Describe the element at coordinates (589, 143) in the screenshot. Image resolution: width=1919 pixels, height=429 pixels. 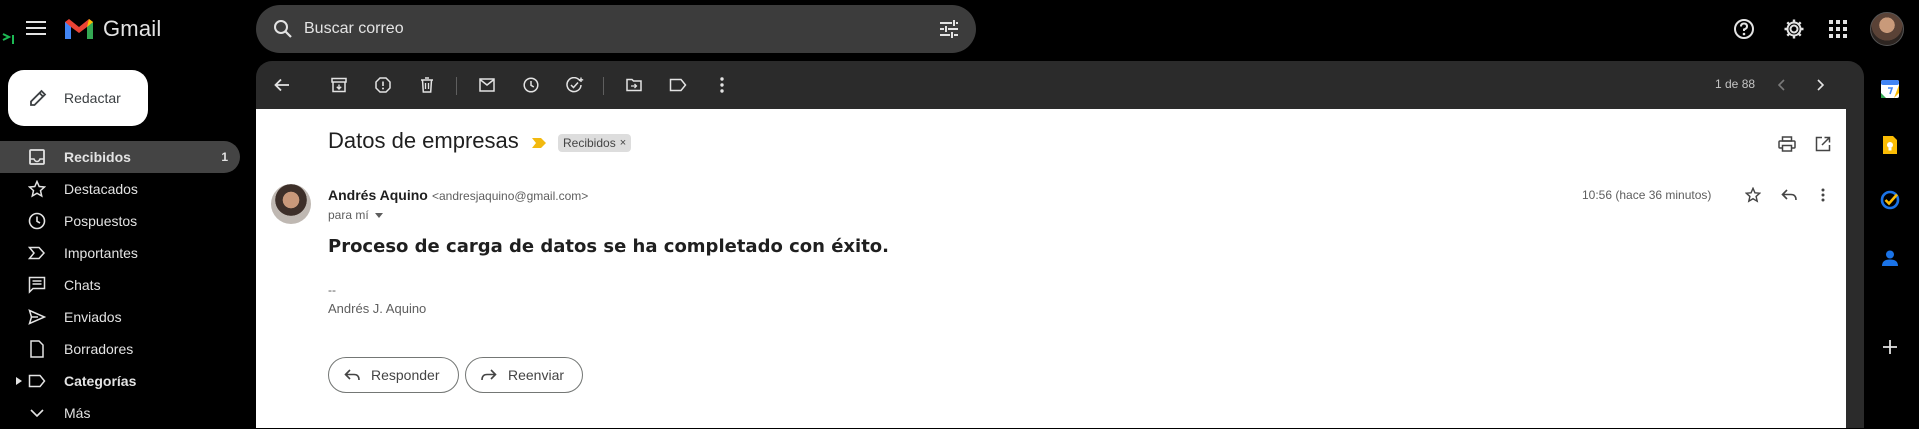
I see `label-chip-text: Recibidos` at that location.